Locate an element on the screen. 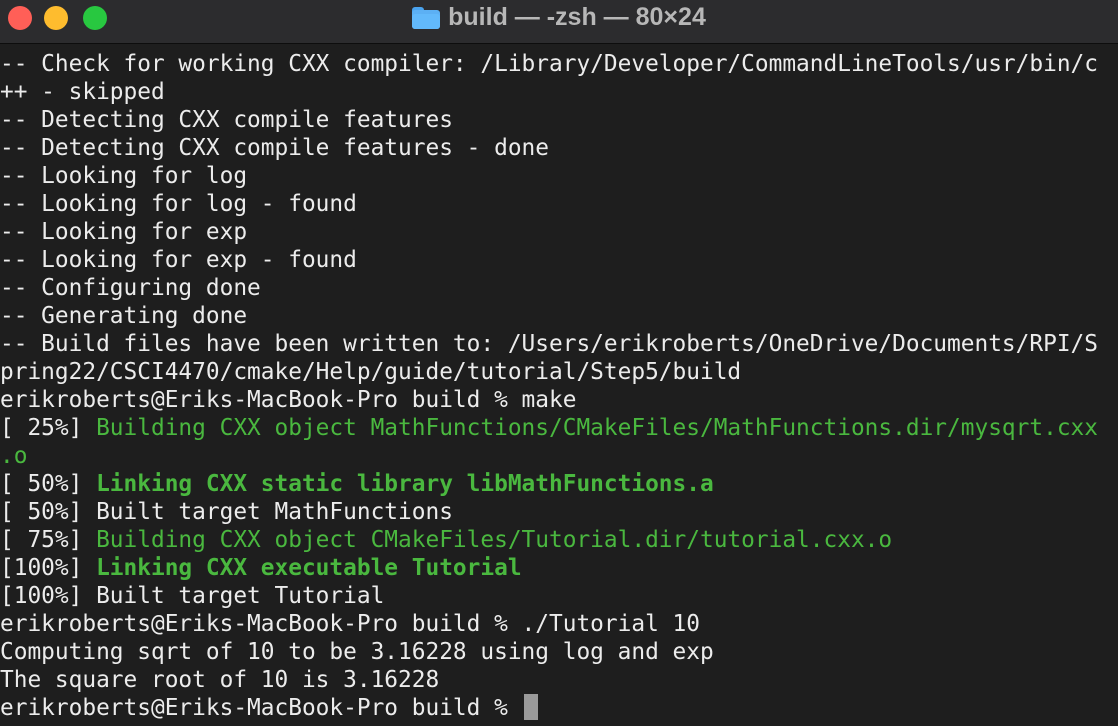 The height and width of the screenshot is (726, 1118). terminal-line: -- Looking for log - found is located at coordinates (559, 204).